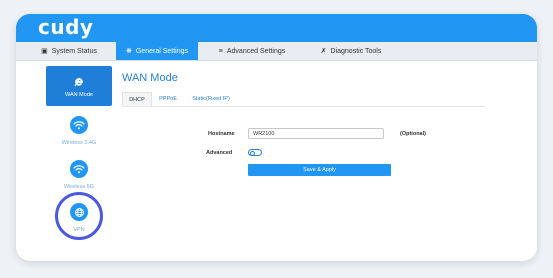  I want to click on hostname-label: Hostname, so click(221, 134).